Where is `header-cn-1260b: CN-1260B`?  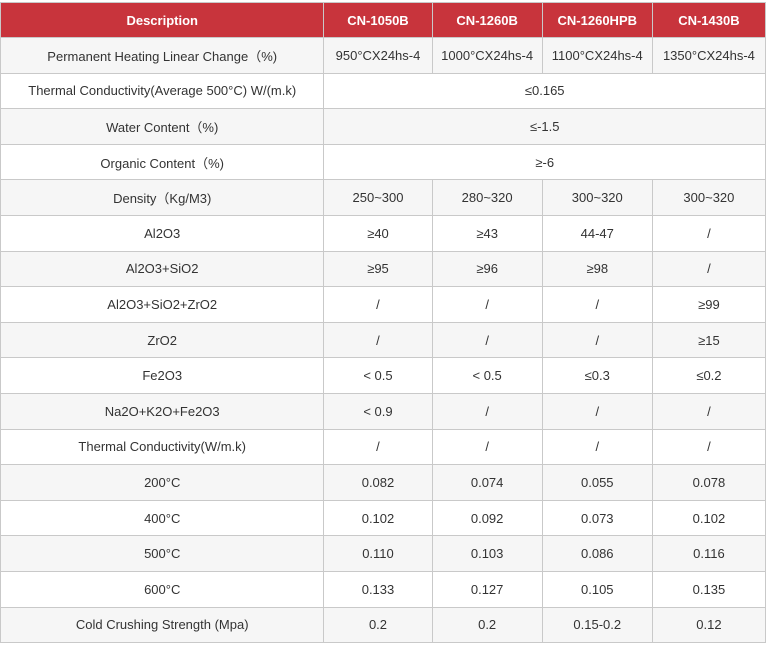 header-cn-1260b: CN-1260B is located at coordinates (487, 20).